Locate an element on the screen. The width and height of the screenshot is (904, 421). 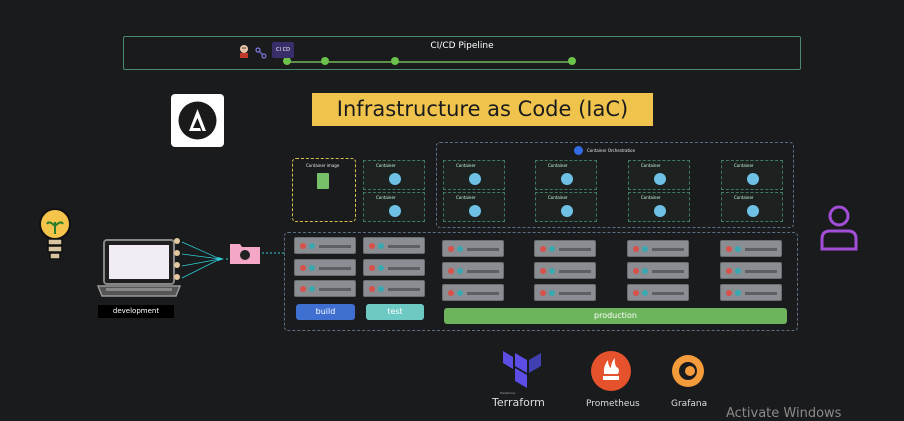
kubernetes-icon is located at coordinates (578, 150).